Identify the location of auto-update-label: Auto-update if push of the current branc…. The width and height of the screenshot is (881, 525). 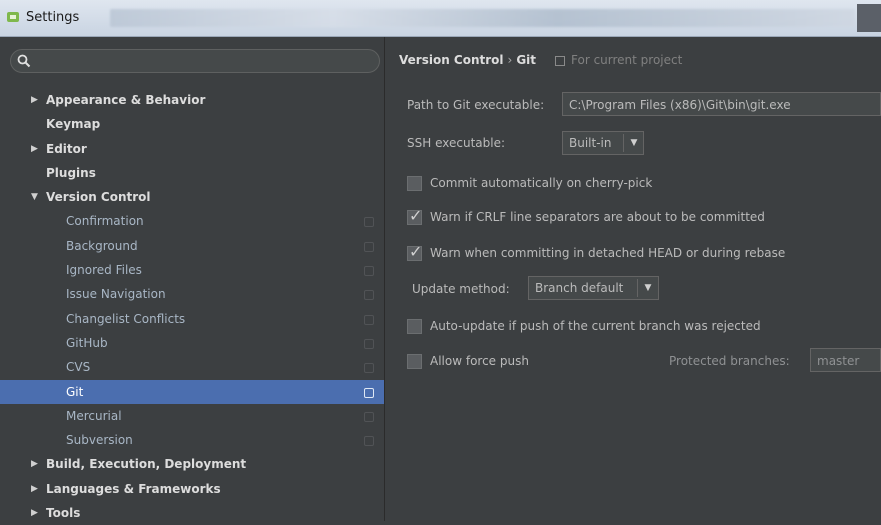
(595, 326).